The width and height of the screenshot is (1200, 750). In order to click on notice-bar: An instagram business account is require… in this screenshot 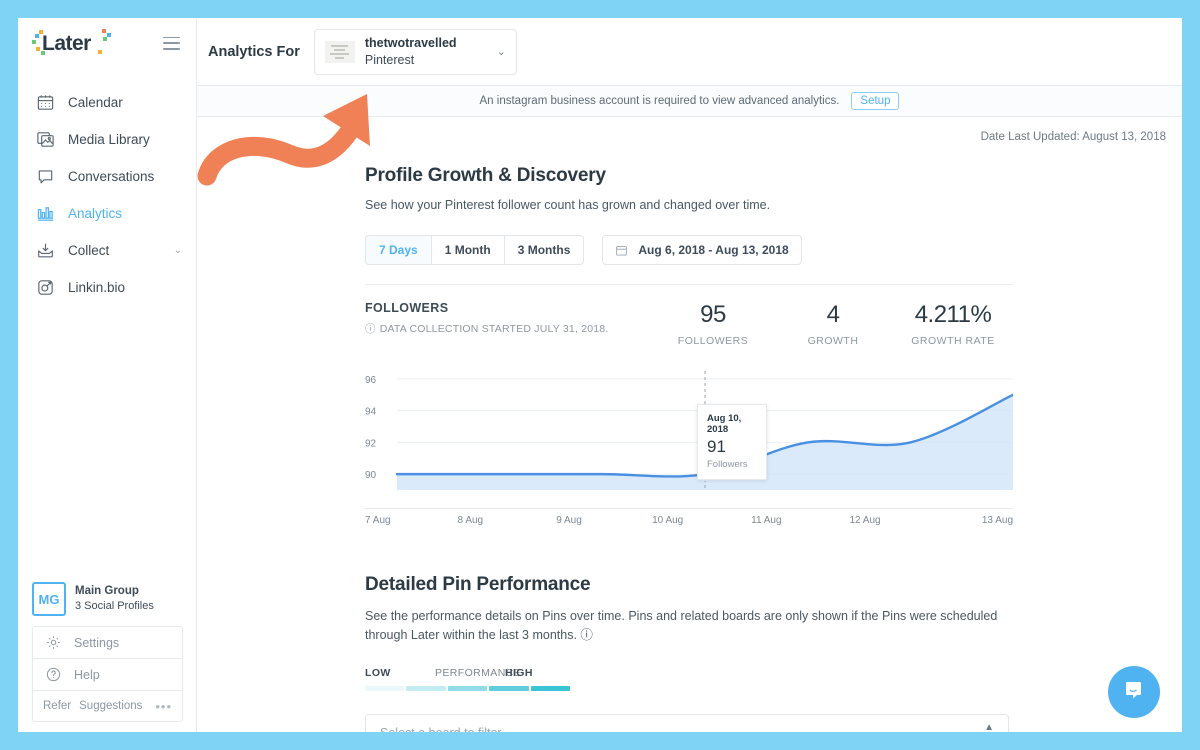, I will do `click(689, 101)`.